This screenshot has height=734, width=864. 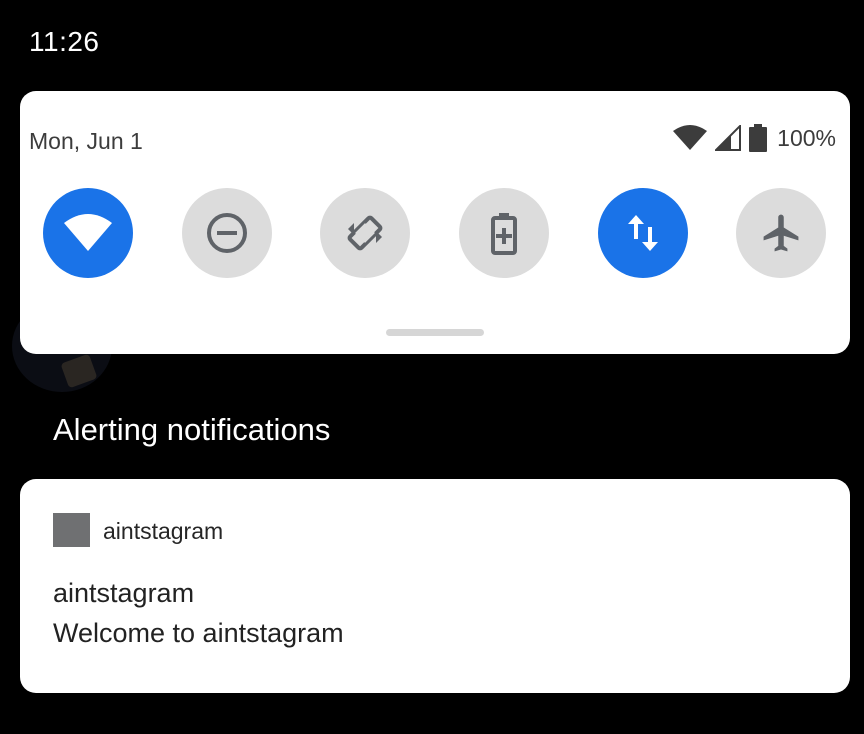 What do you see at coordinates (64, 41) in the screenshot?
I see `status-bar-time: 11:26` at bounding box center [64, 41].